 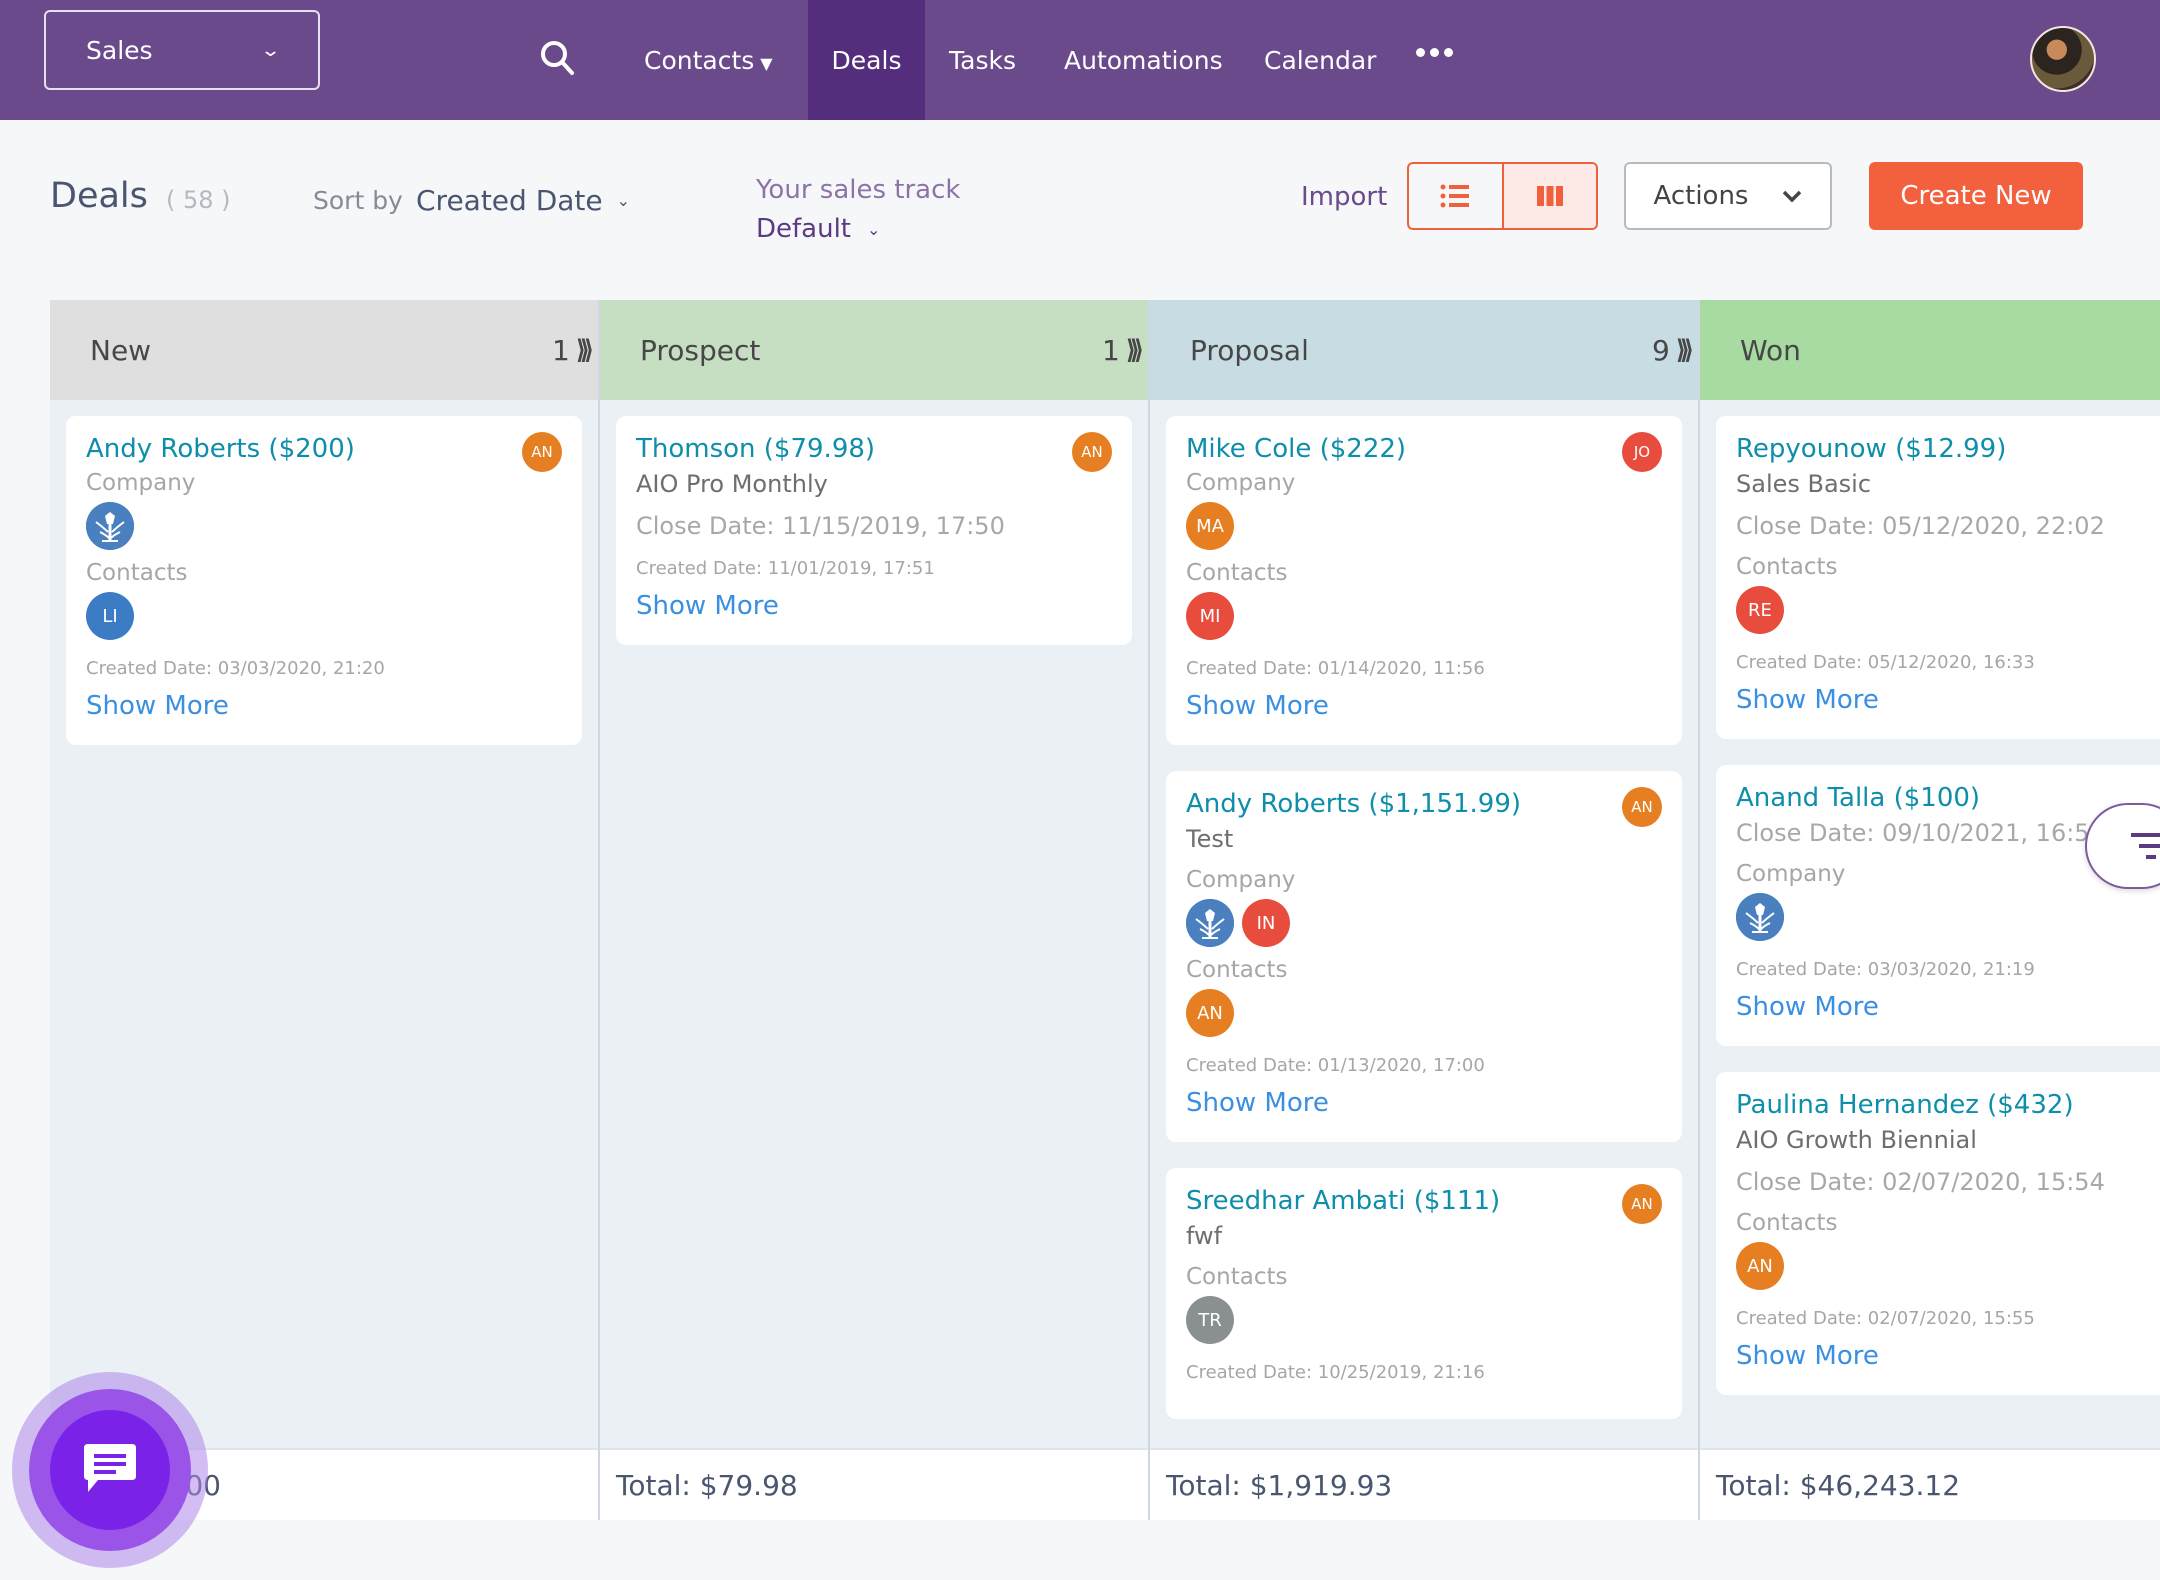 What do you see at coordinates (1792, 196) in the screenshot?
I see `chevron-down-icon` at bounding box center [1792, 196].